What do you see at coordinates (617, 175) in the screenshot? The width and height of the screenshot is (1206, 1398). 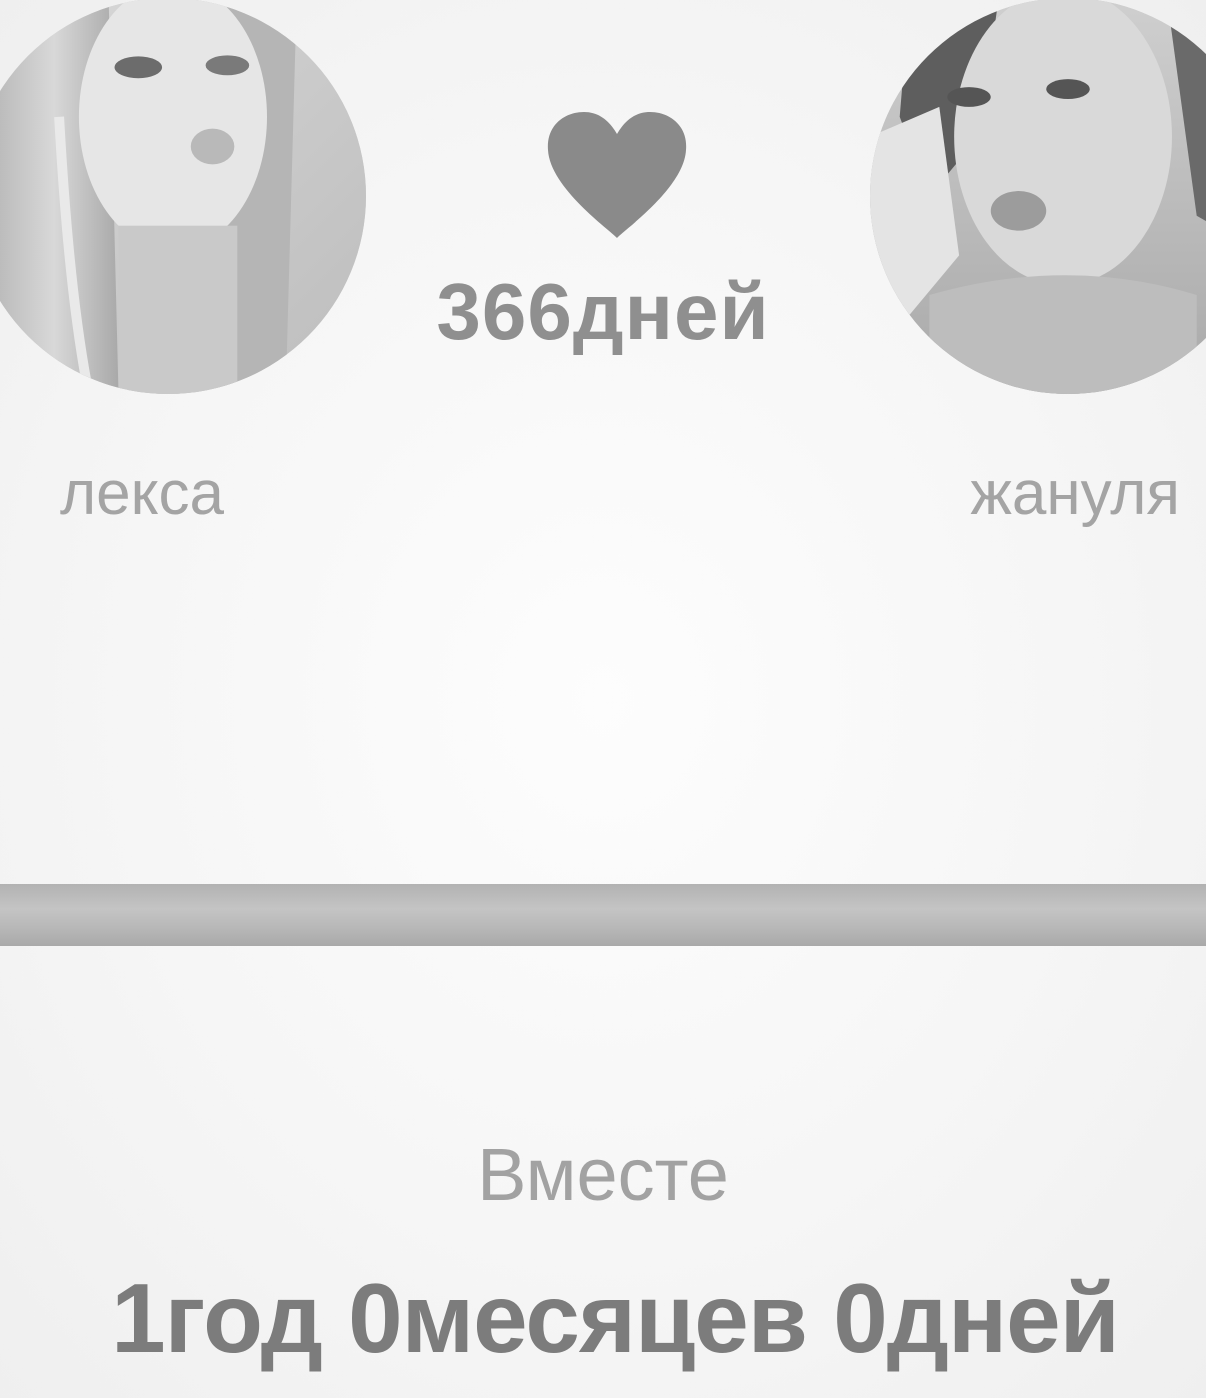 I see `heart-icon` at bounding box center [617, 175].